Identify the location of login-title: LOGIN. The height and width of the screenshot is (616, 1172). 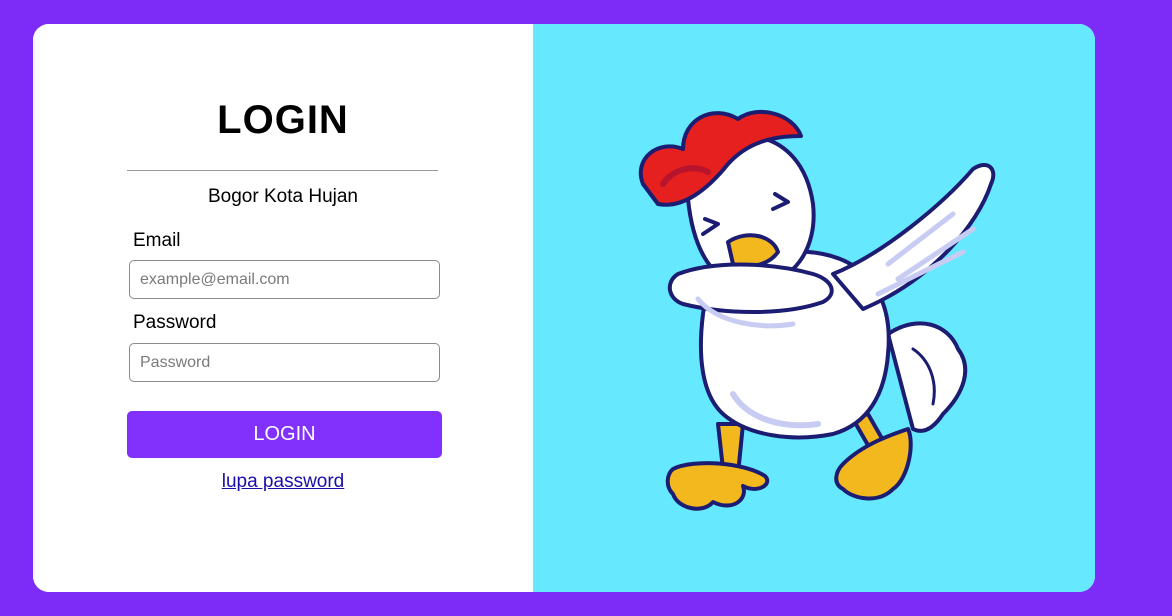
(283, 120).